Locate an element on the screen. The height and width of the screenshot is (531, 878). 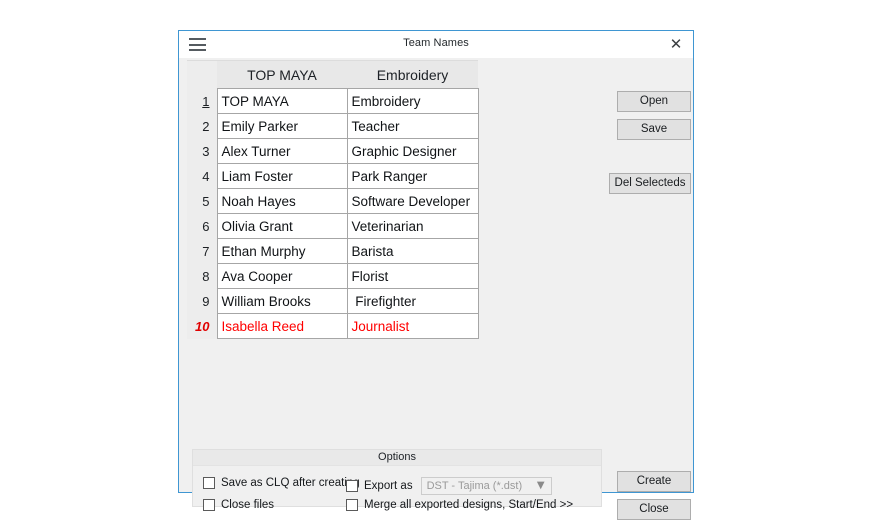
grid-header-row: TOP MAYA Embroidery is located at coordinates (332, 75).